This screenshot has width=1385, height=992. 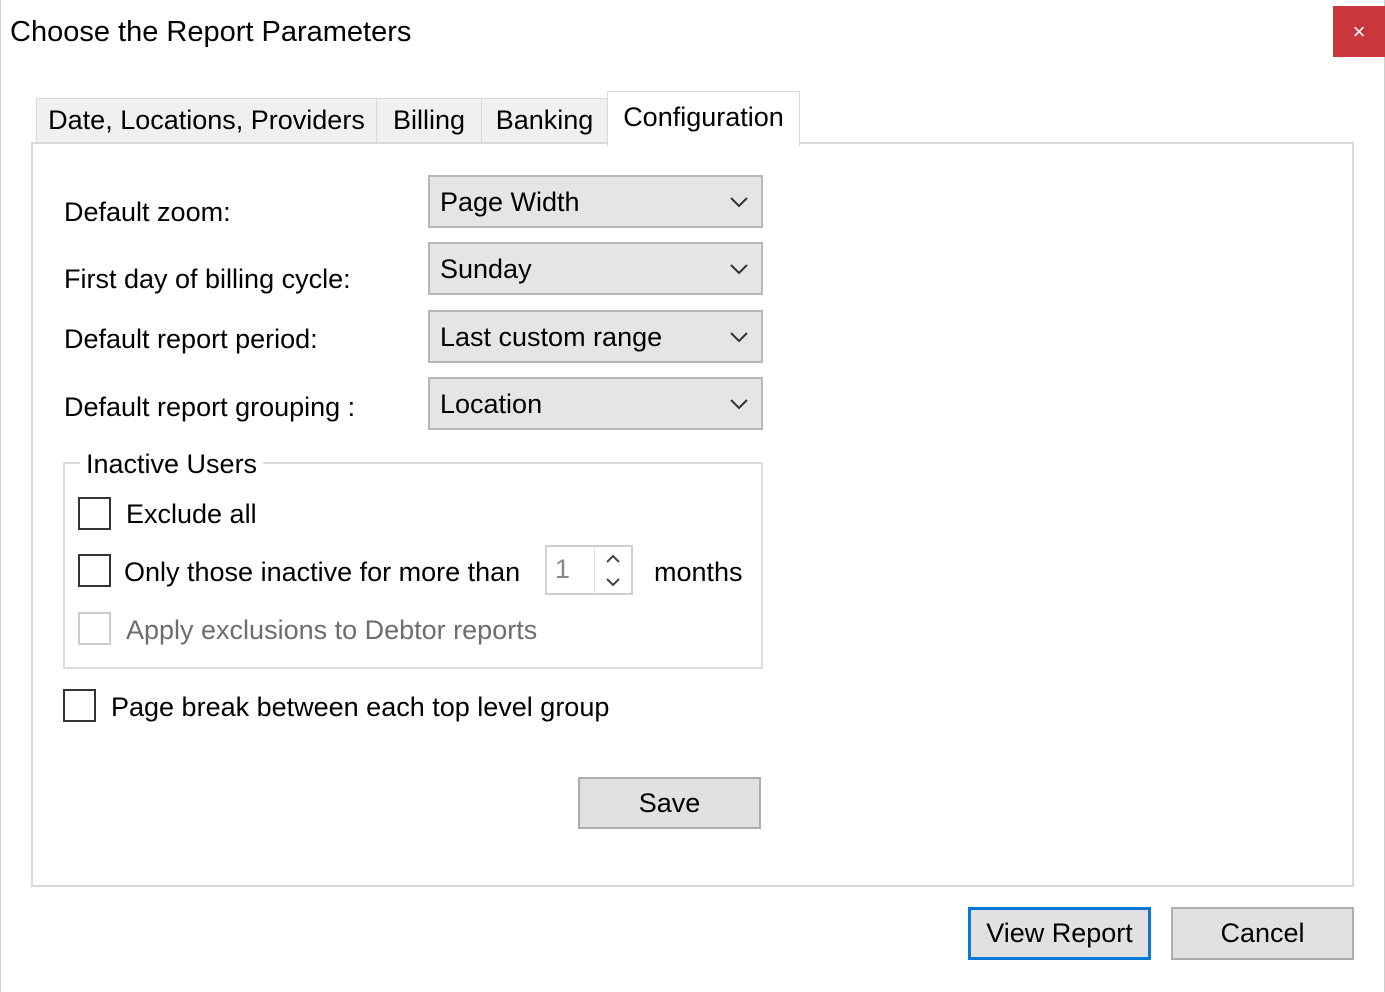 I want to click on report-period-select: Last custom range, so click(x=595, y=336).